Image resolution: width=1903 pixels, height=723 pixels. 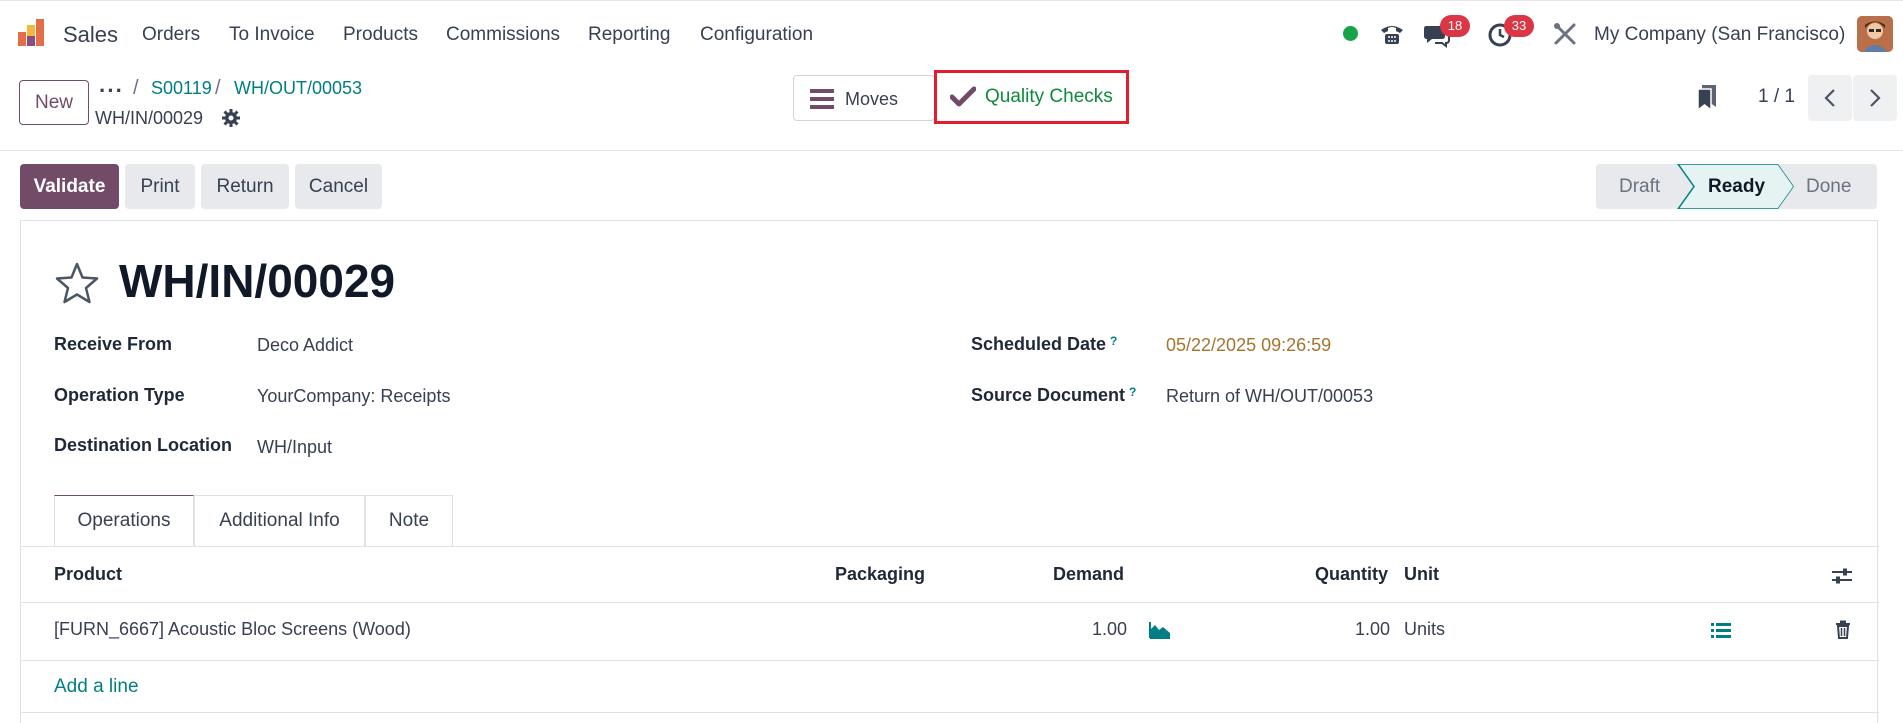 What do you see at coordinates (1565, 34) in the screenshot?
I see `debug-tools-icon` at bounding box center [1565, 34].